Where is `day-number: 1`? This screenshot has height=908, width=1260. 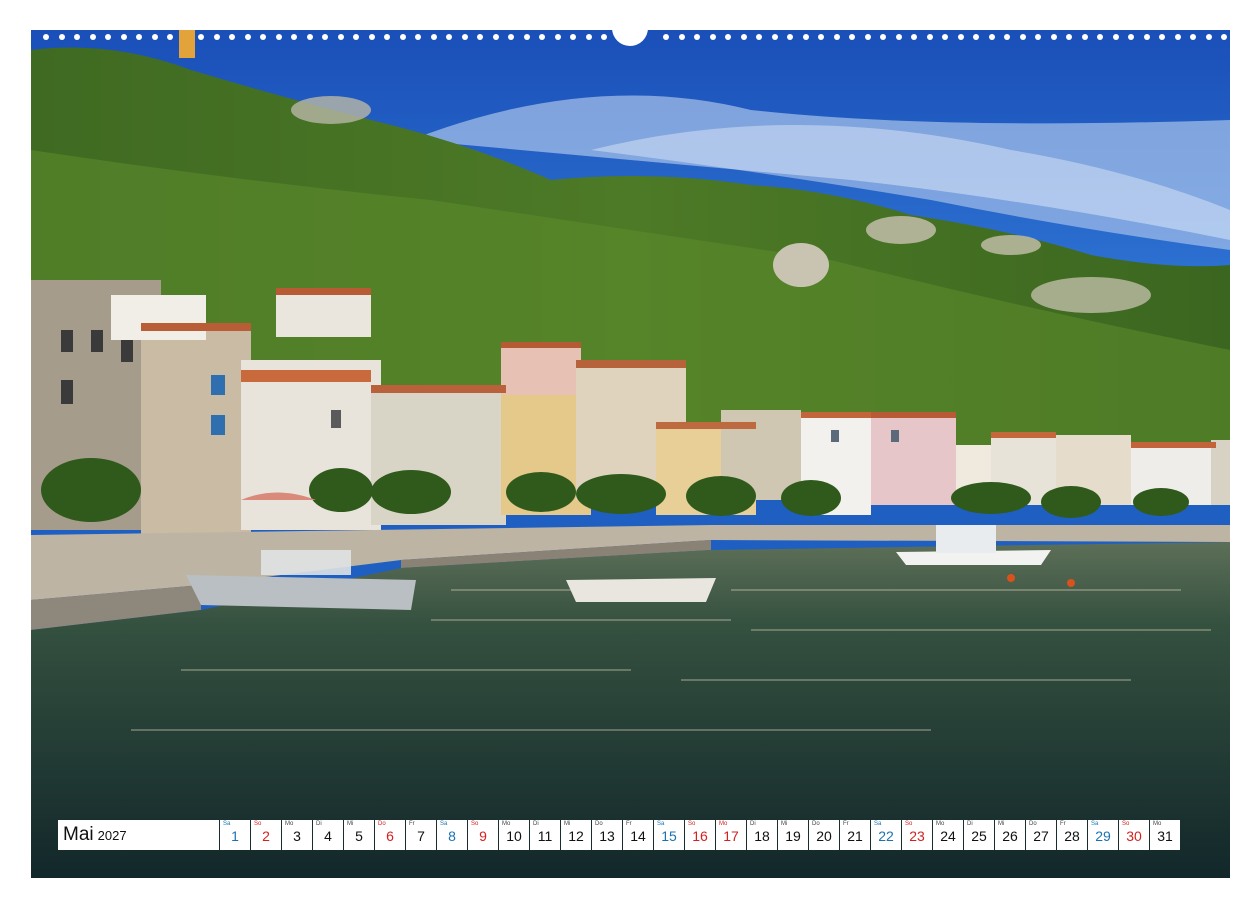 day-number: 1 is located at coordinates (235, 836).